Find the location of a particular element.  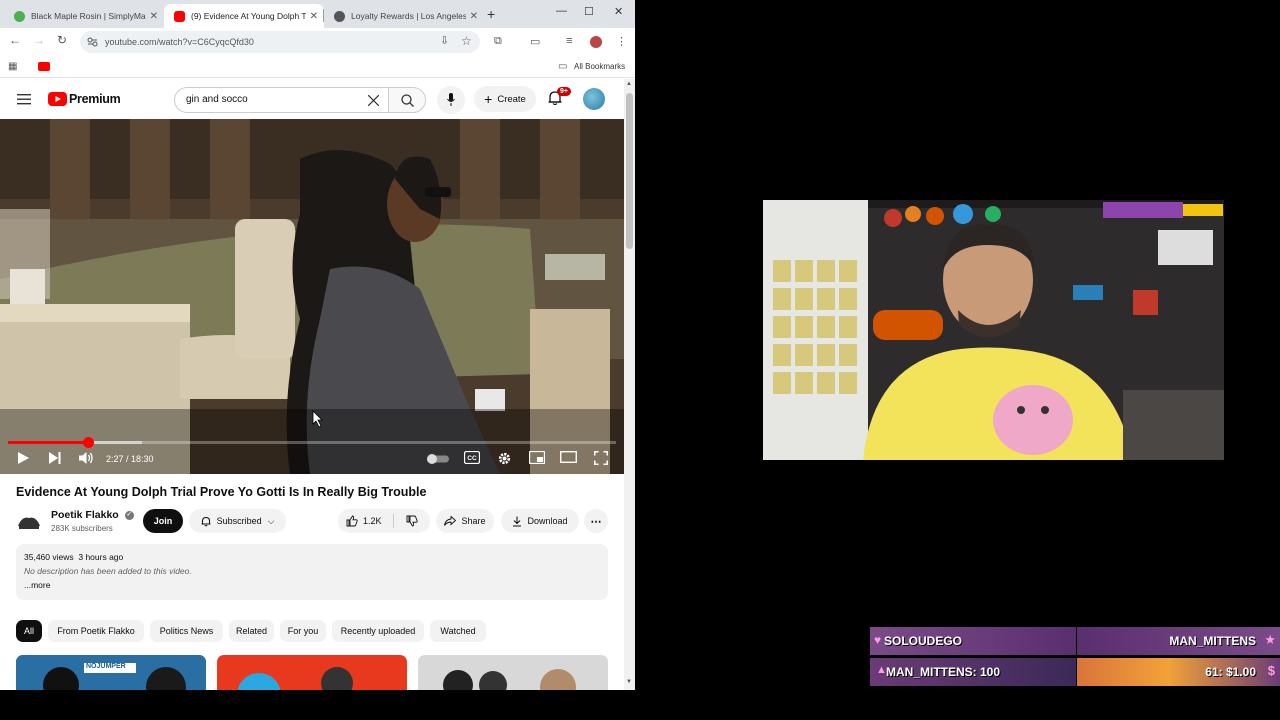

notification-count-badge: 9+ is located at coordinates (564, 91).